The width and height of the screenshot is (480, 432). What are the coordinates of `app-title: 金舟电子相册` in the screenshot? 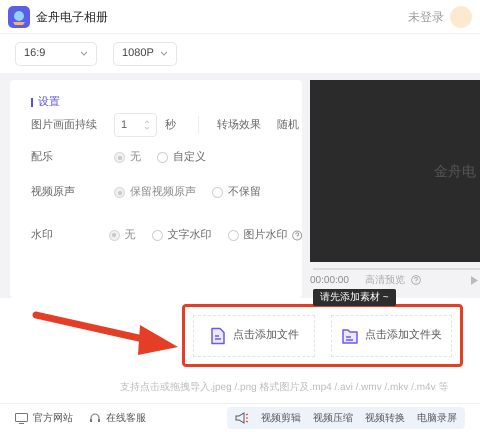 It's located at (72, 17).